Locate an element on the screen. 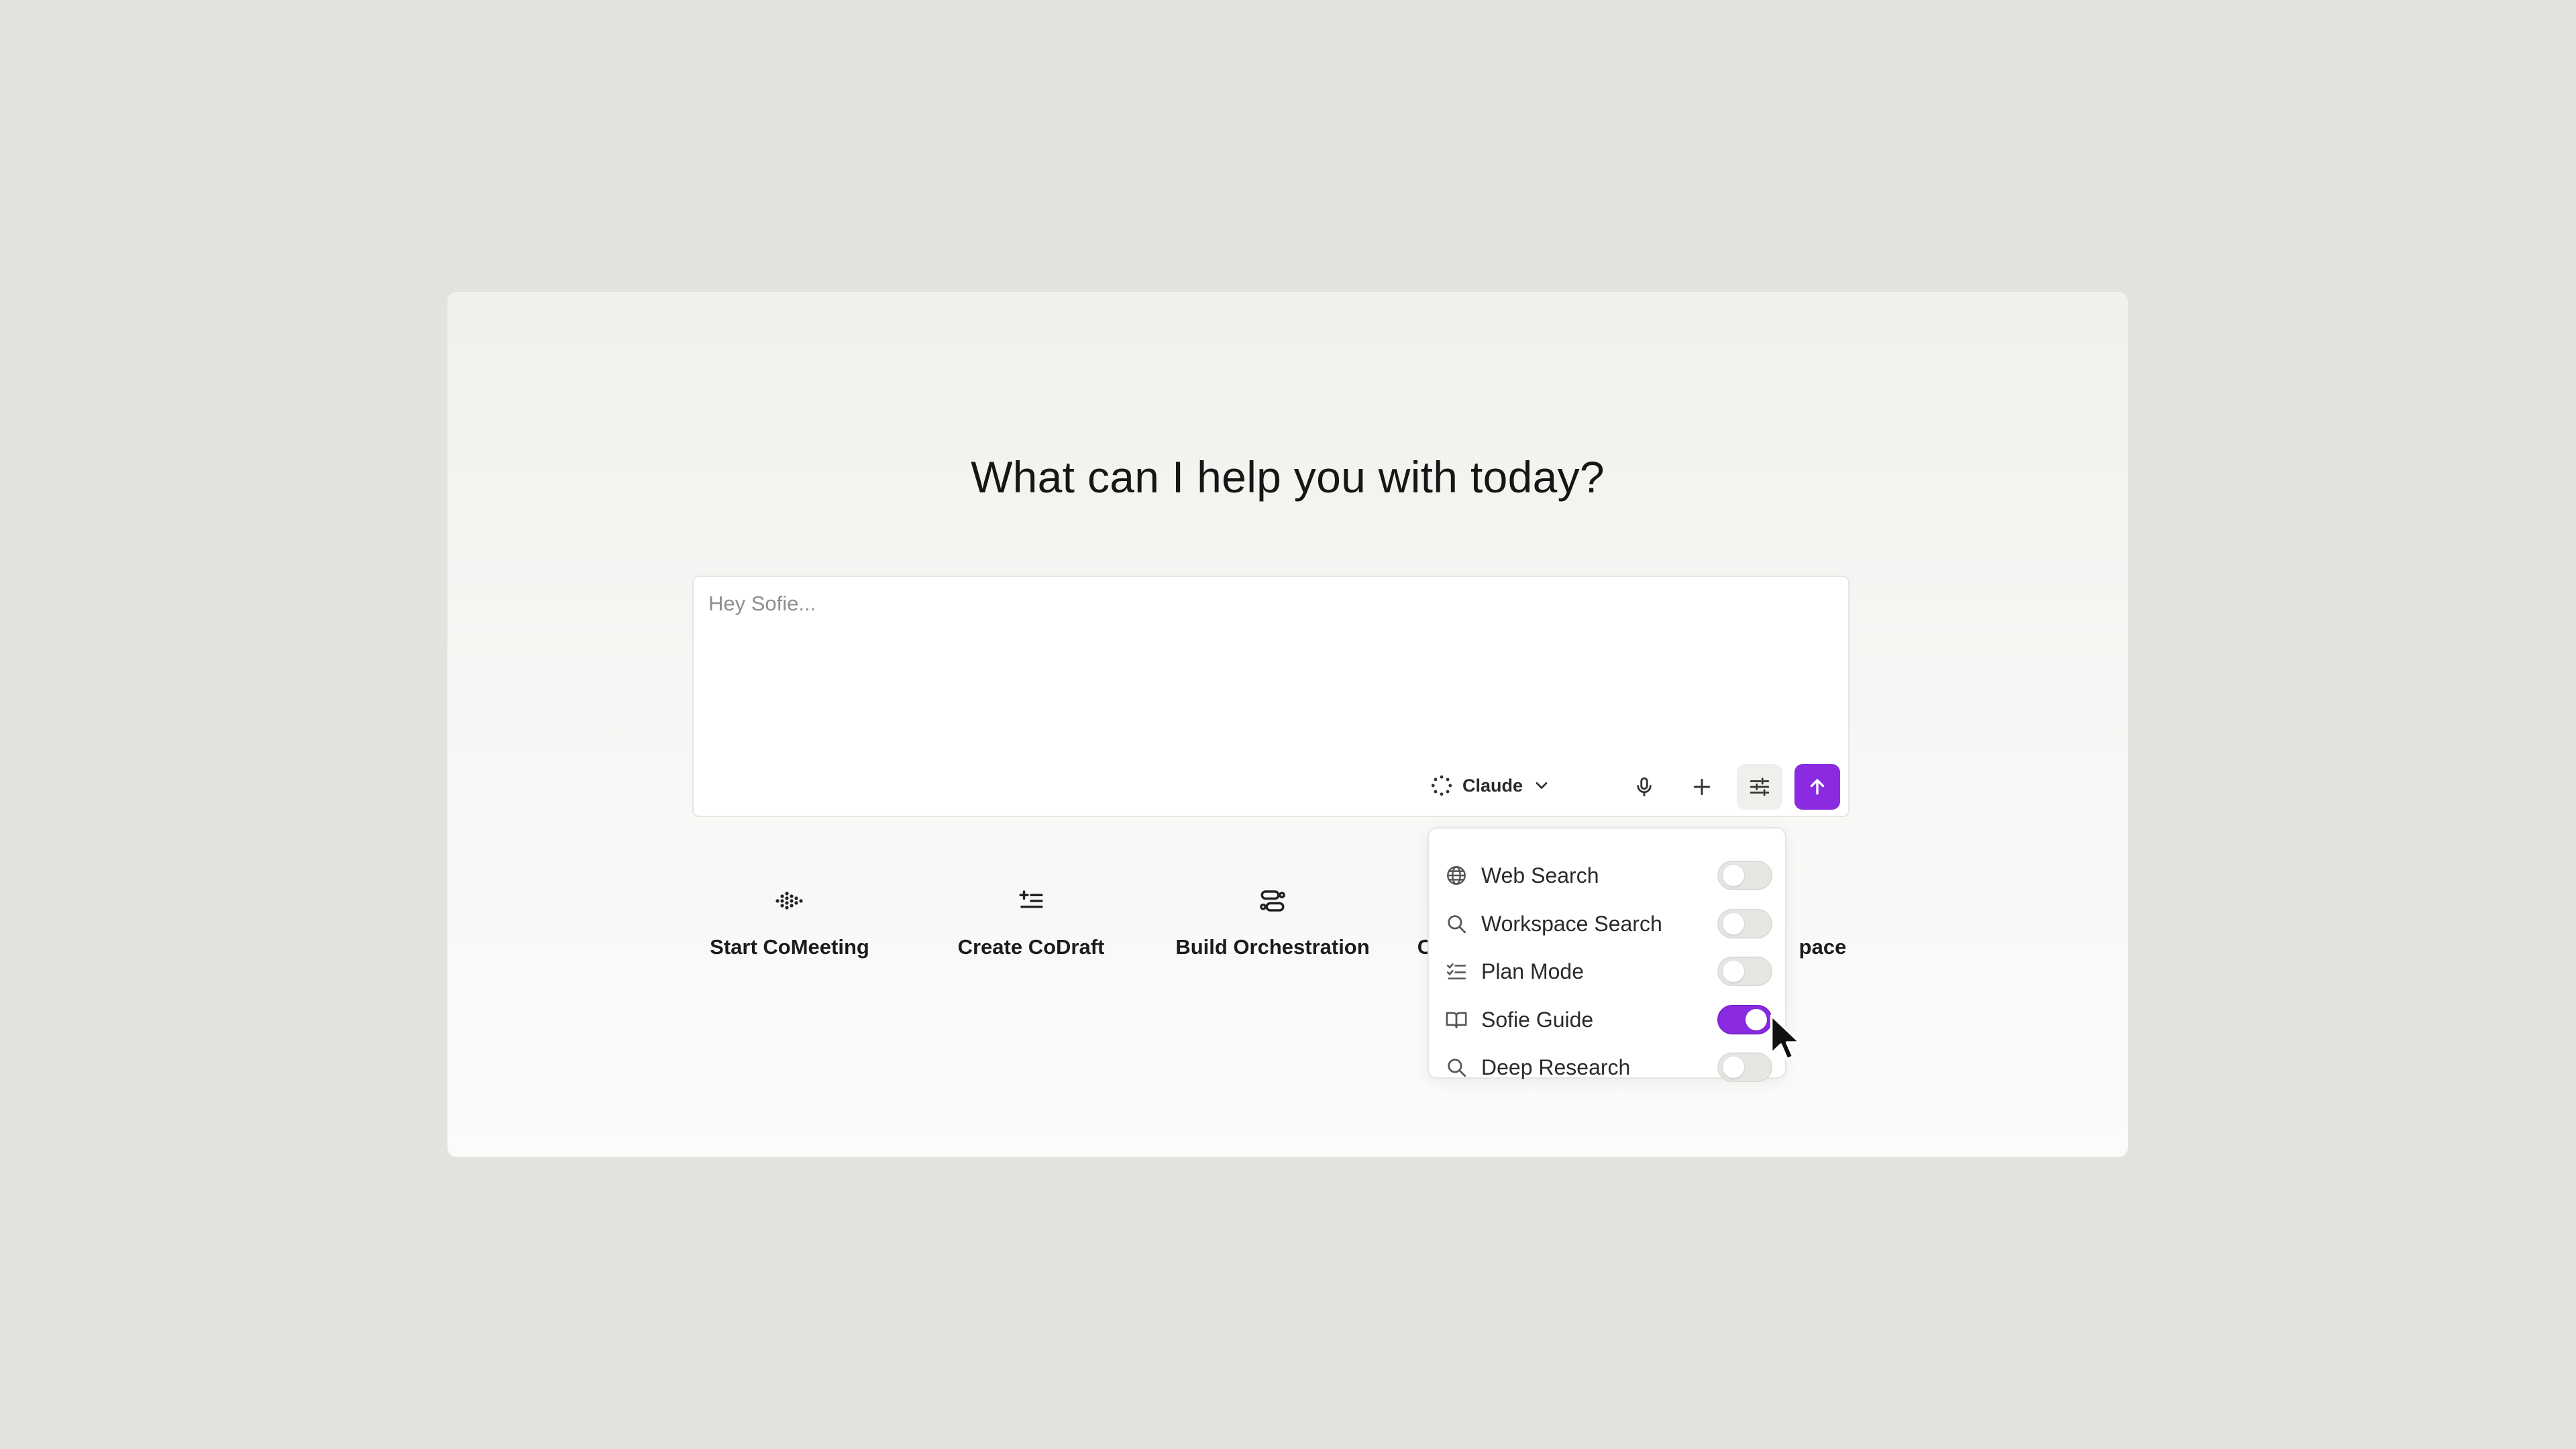 This screenshot has width=2576, height=1449. add-button is located at coordinates (1702, 787).